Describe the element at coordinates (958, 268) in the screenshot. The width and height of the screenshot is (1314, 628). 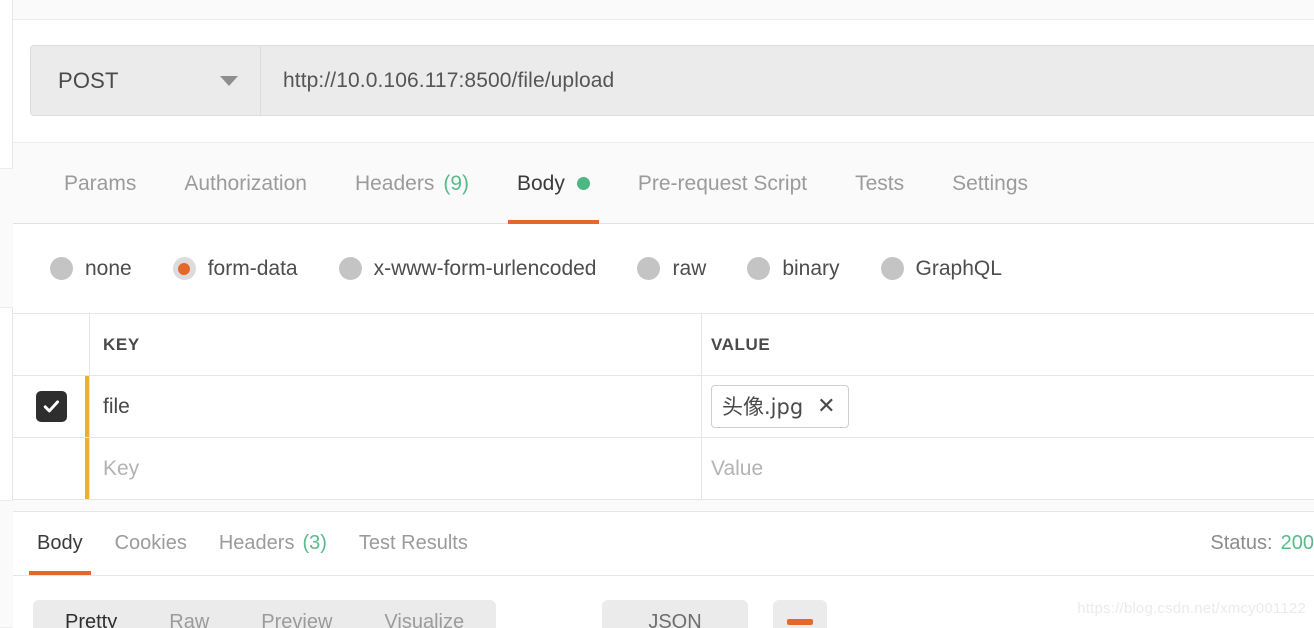
I see `body-type-graphql-label: GraphQL` at that location.